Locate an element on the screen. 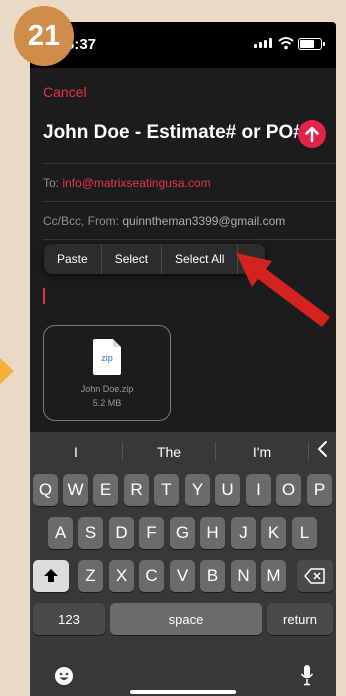 This screenshot has width=346, height=696. key-l: L is located at coordinates (304, 533).